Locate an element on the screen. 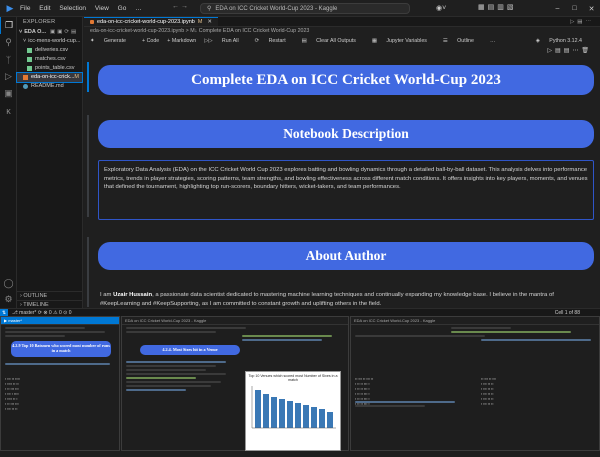 The height and width of the screenshot is (457, 600). clear-outputs-button: ▤ Clear All Outputs is located at coordinates (333, 41).